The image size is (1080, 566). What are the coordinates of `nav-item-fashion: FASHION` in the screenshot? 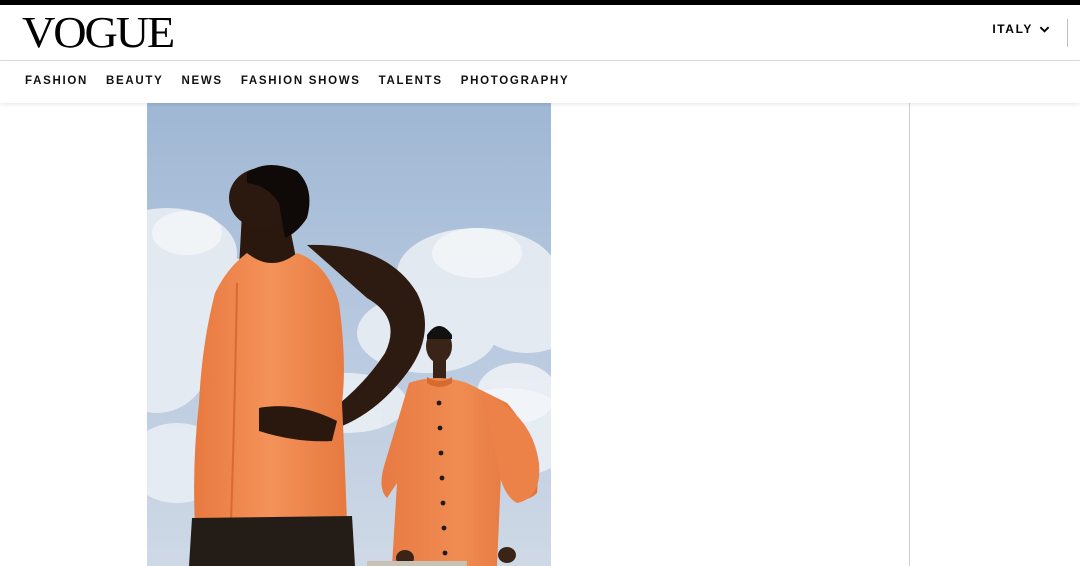 It's located at (56, 81).